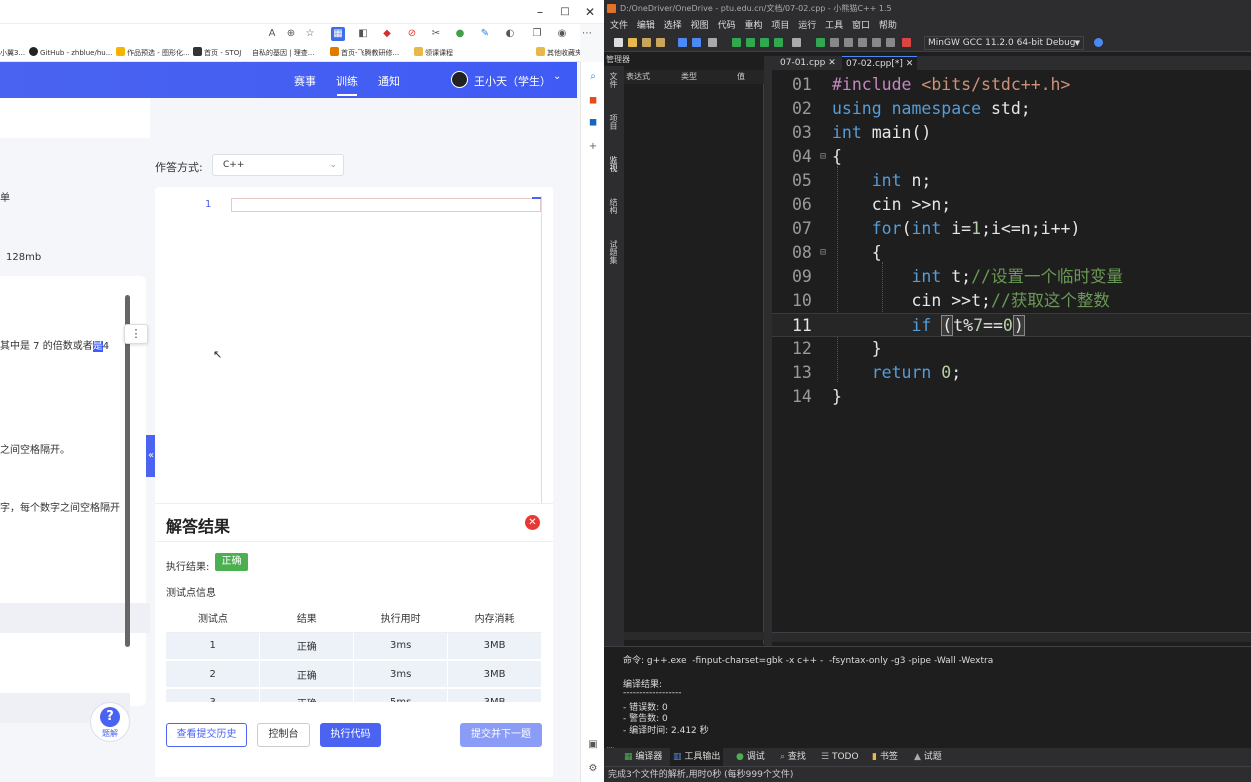 The height and width of the screenshot is (782, 1251). Describe the element at coordinates (906, 42) in the screenshot. I see `breakpoint-icon` at that location.